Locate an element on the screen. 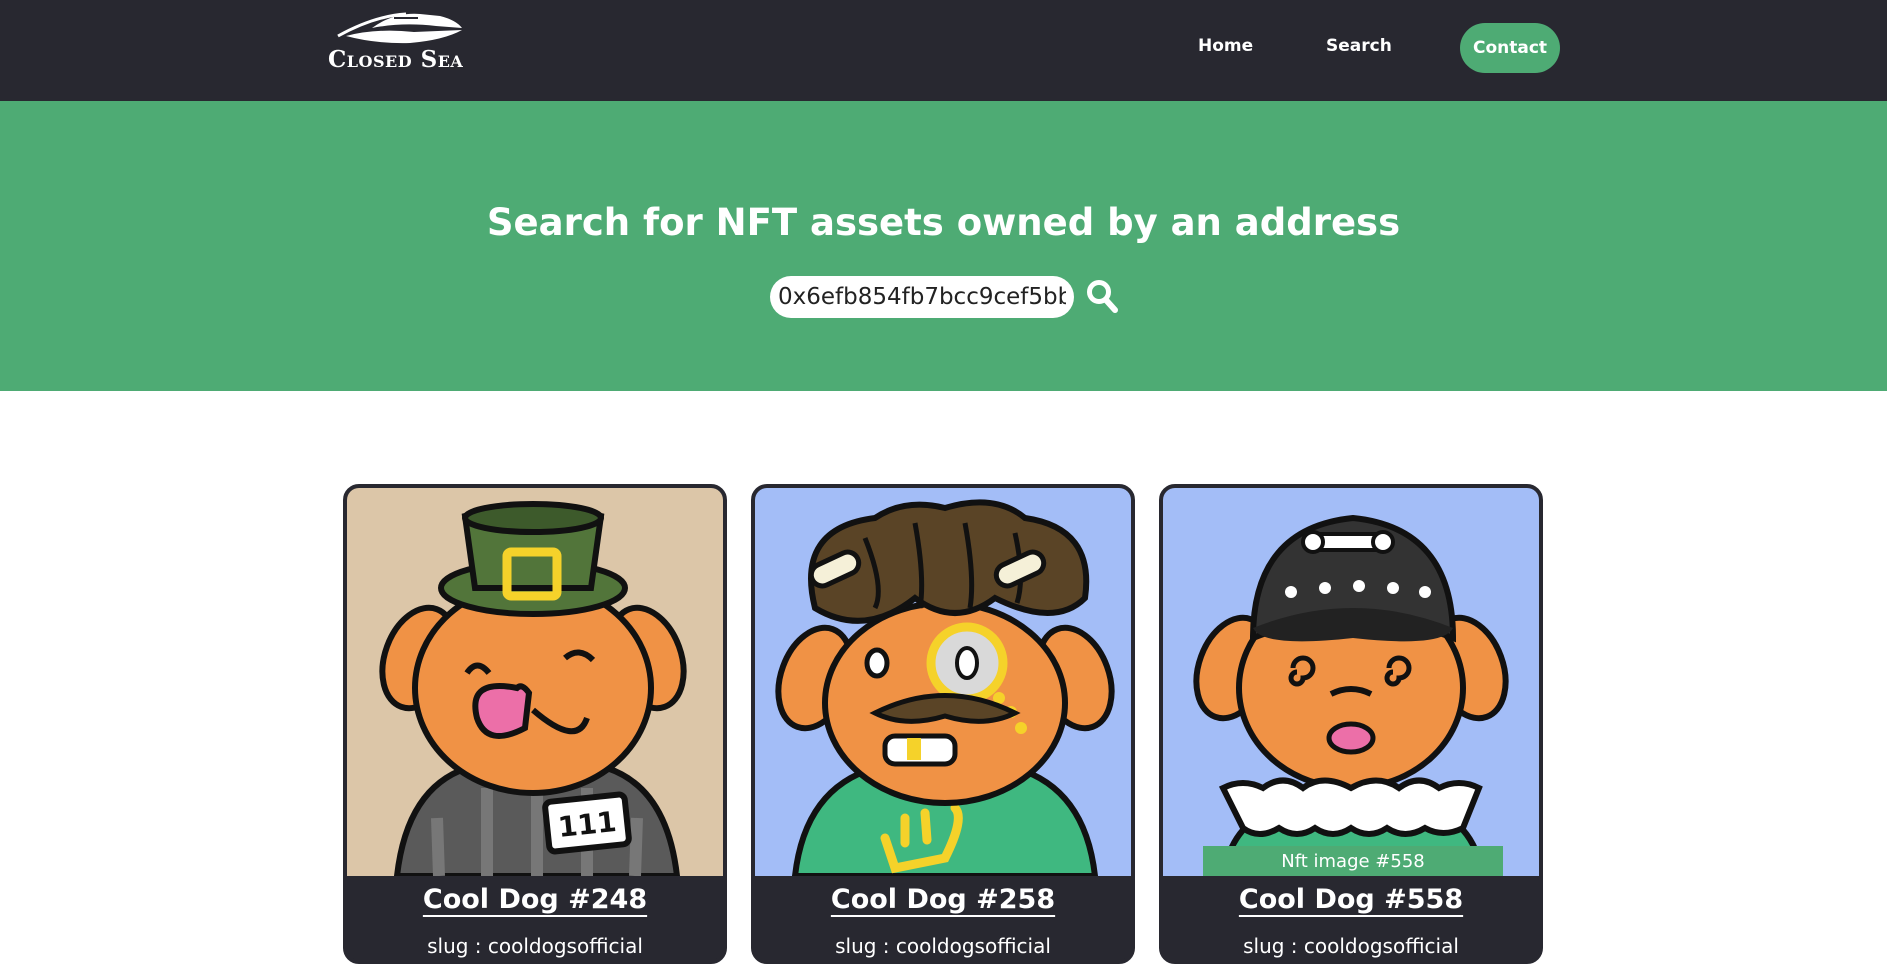  nft-title: Cool Dog #258 is located at coordinates (943, 899).